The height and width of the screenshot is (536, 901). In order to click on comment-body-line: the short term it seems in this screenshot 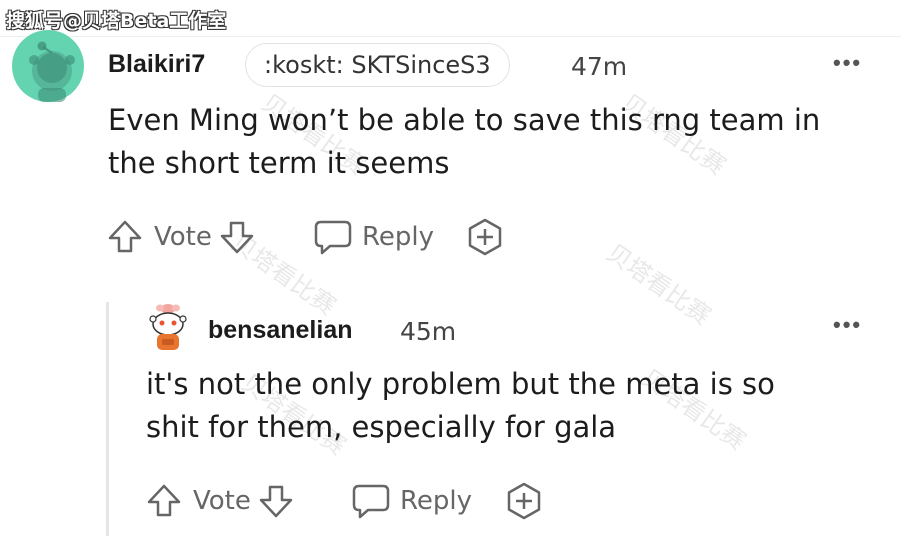, I will do `click(279, 163)`.